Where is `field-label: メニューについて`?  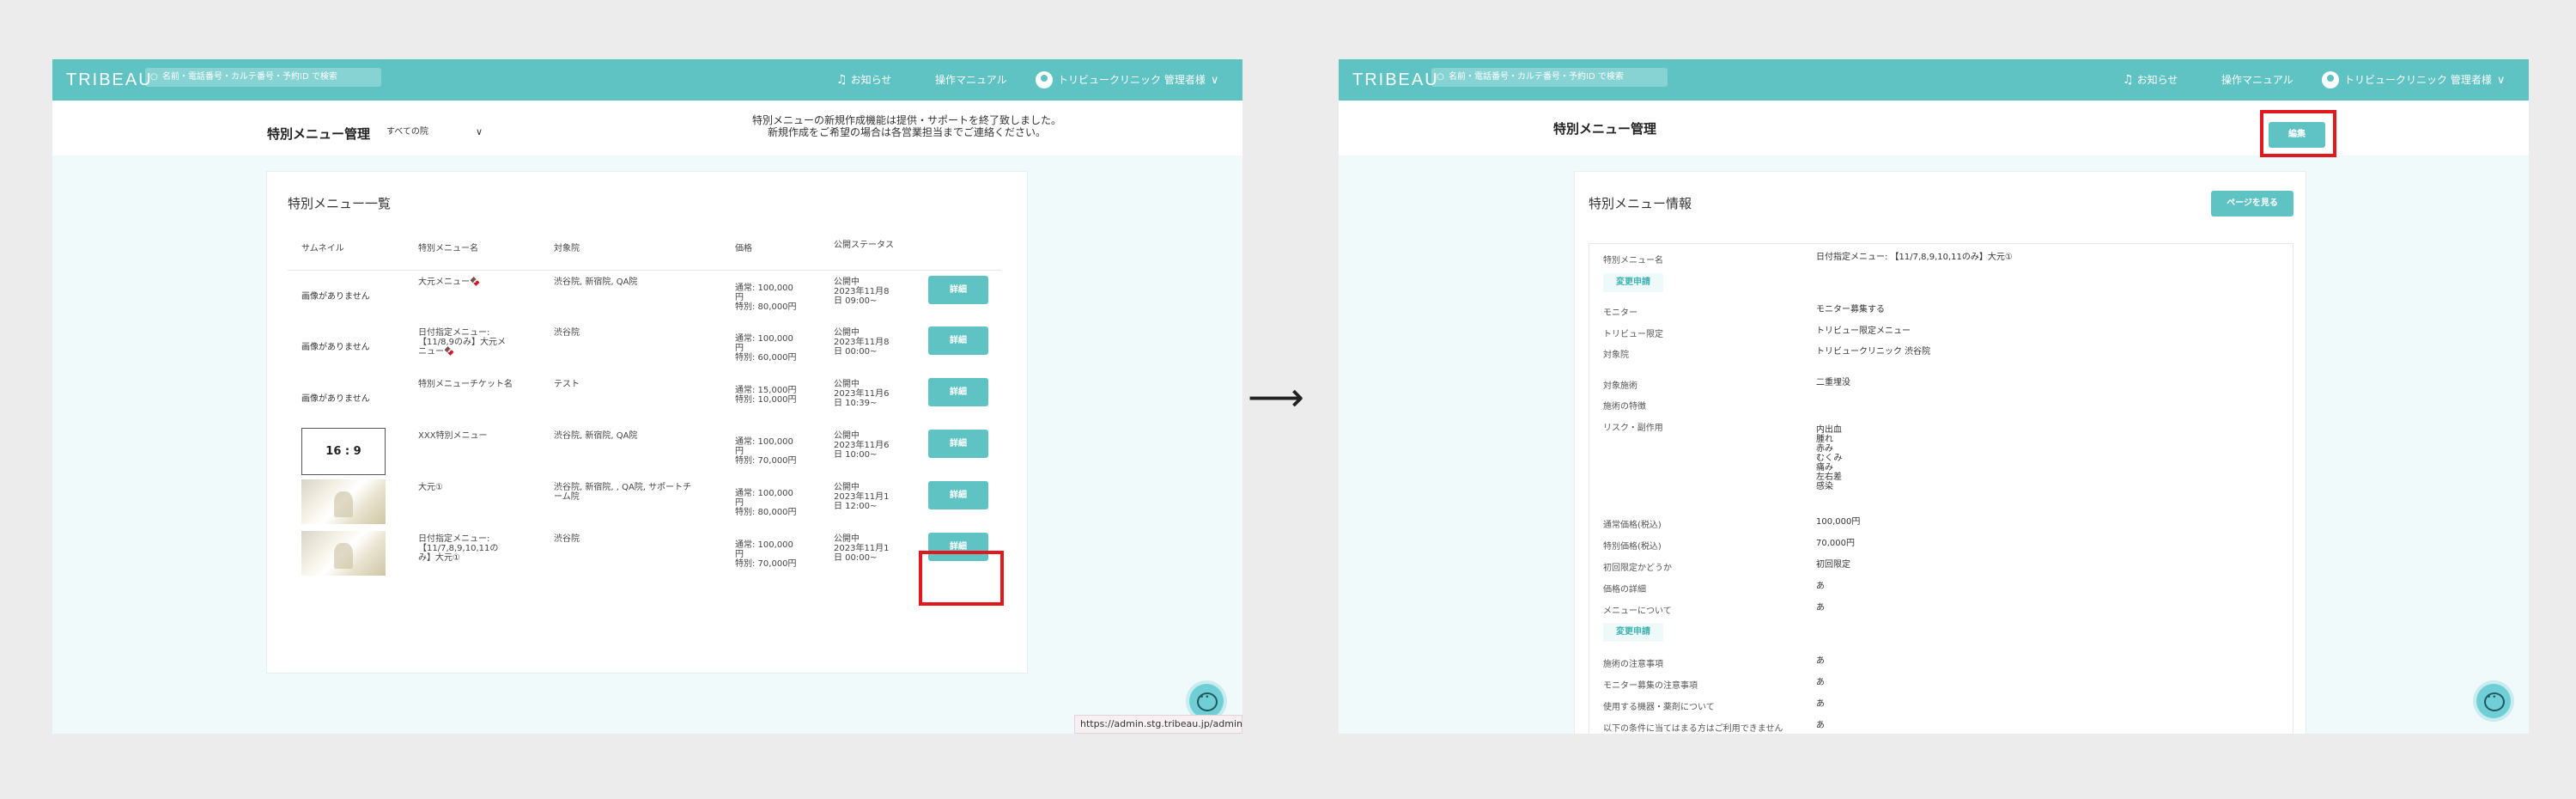 field-label: メニューについて is located at coordinates (1638, 611).